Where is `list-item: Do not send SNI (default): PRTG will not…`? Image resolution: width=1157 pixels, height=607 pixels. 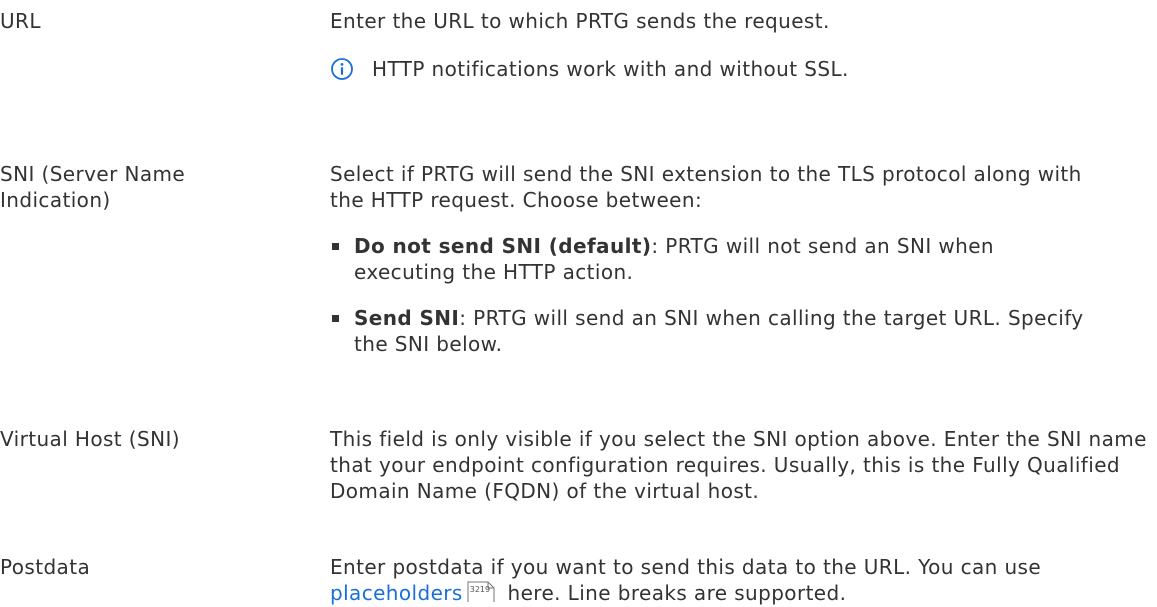
list-item: Do not send SNI (default): PRTG will not… is located at coordinates (710, 259).